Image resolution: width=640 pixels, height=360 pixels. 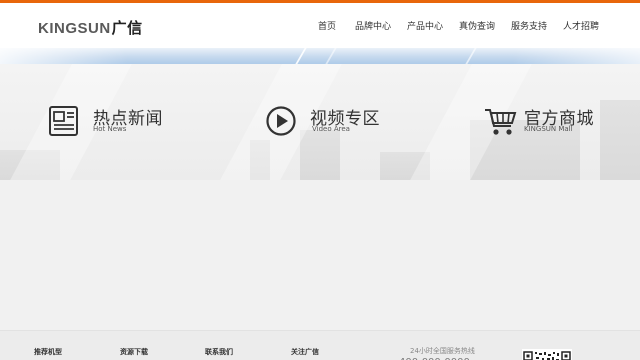 What do you see at coordinates (63, 121) in the screenshot?
I see `newspaper-icon` at bounding box center [63, 121].